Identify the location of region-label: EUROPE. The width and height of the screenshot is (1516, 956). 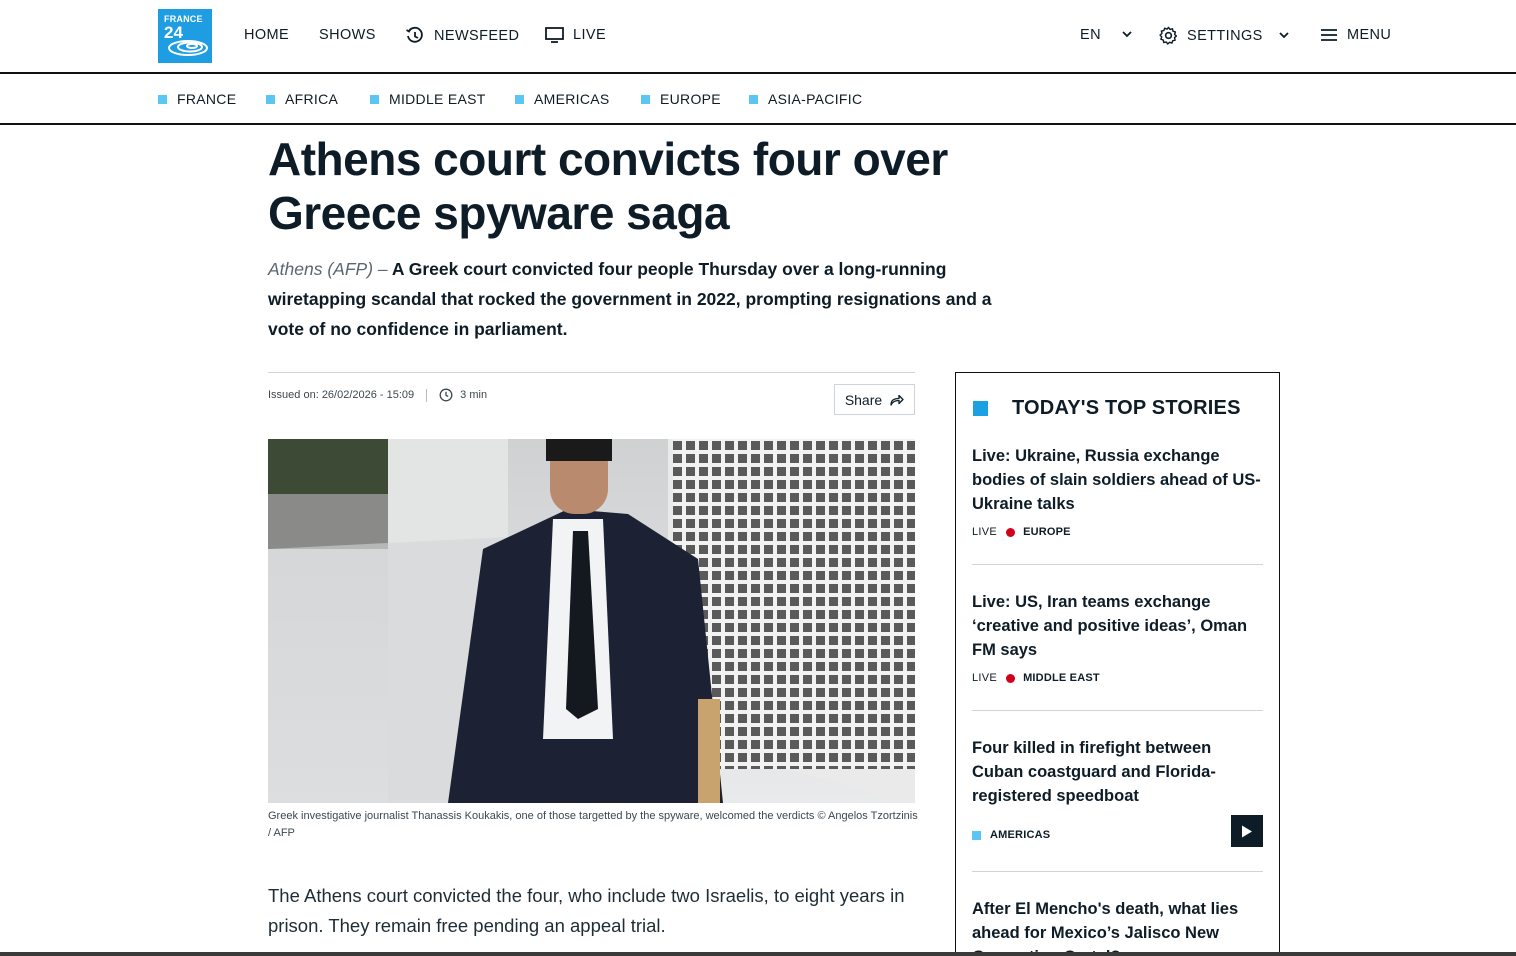
(690, 99).